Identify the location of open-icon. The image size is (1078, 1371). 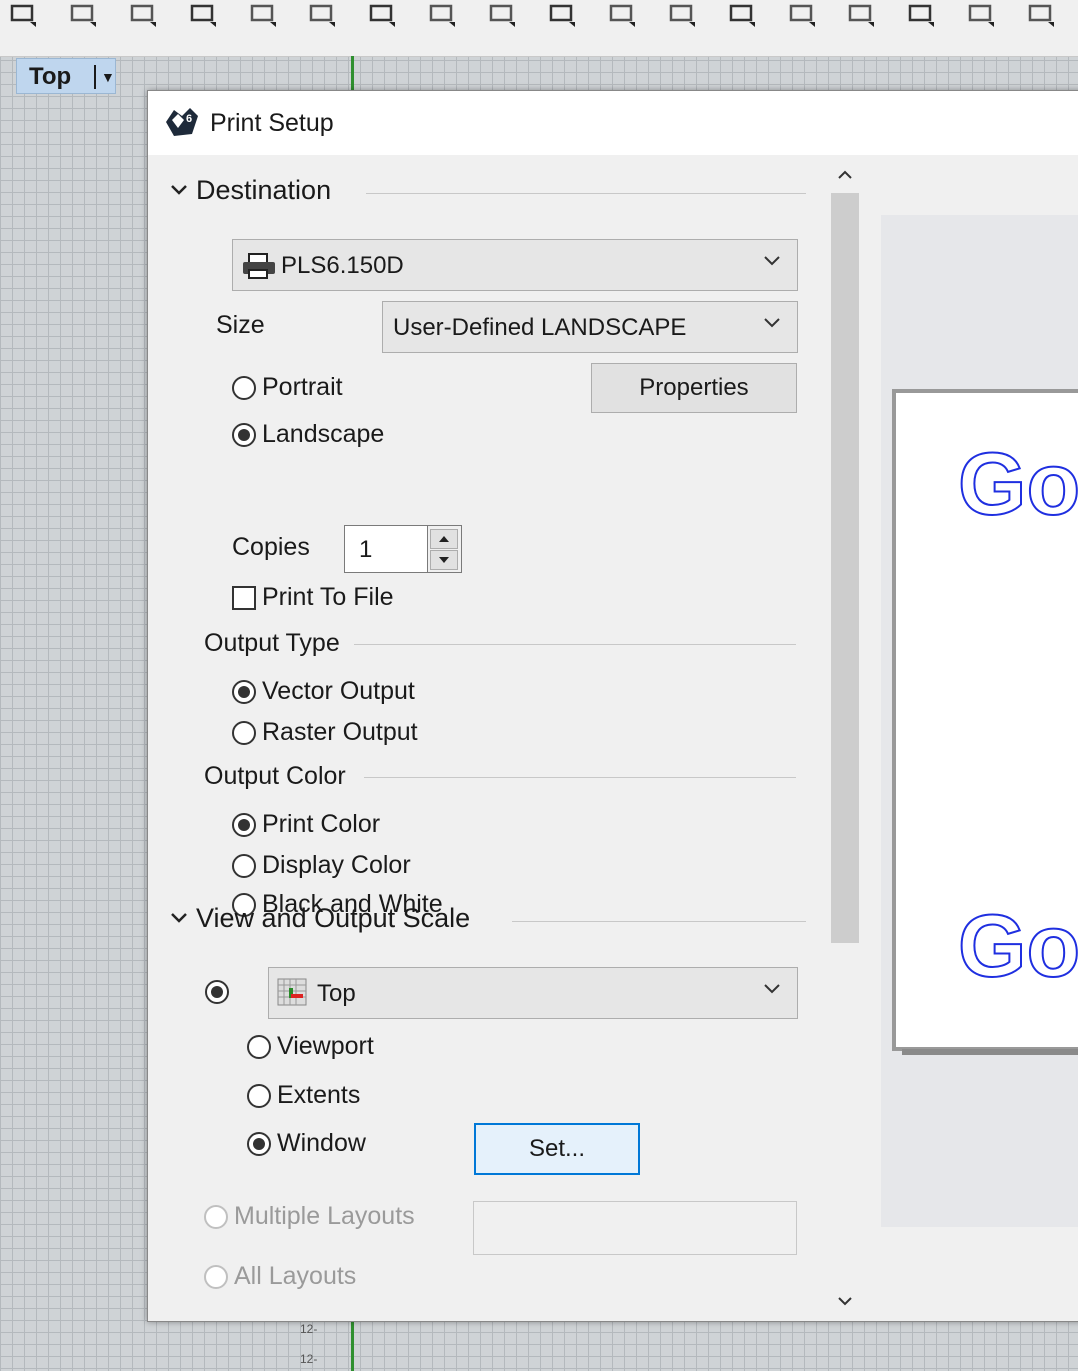
(23, 16).